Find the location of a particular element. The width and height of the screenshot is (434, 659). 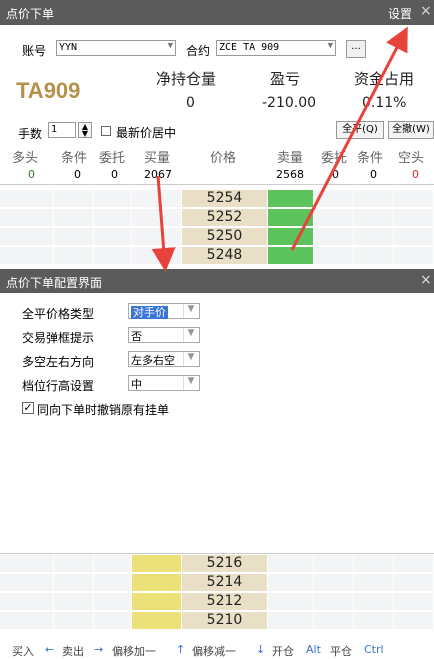

annotation-arrow-settings is located at coordinates (349, 138).